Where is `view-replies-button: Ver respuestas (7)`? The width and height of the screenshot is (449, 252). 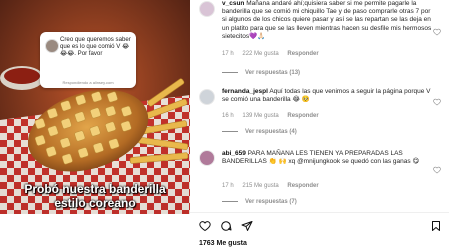
view-replies-button: Ver respuestas (7) is located at coordinates (259, 202).